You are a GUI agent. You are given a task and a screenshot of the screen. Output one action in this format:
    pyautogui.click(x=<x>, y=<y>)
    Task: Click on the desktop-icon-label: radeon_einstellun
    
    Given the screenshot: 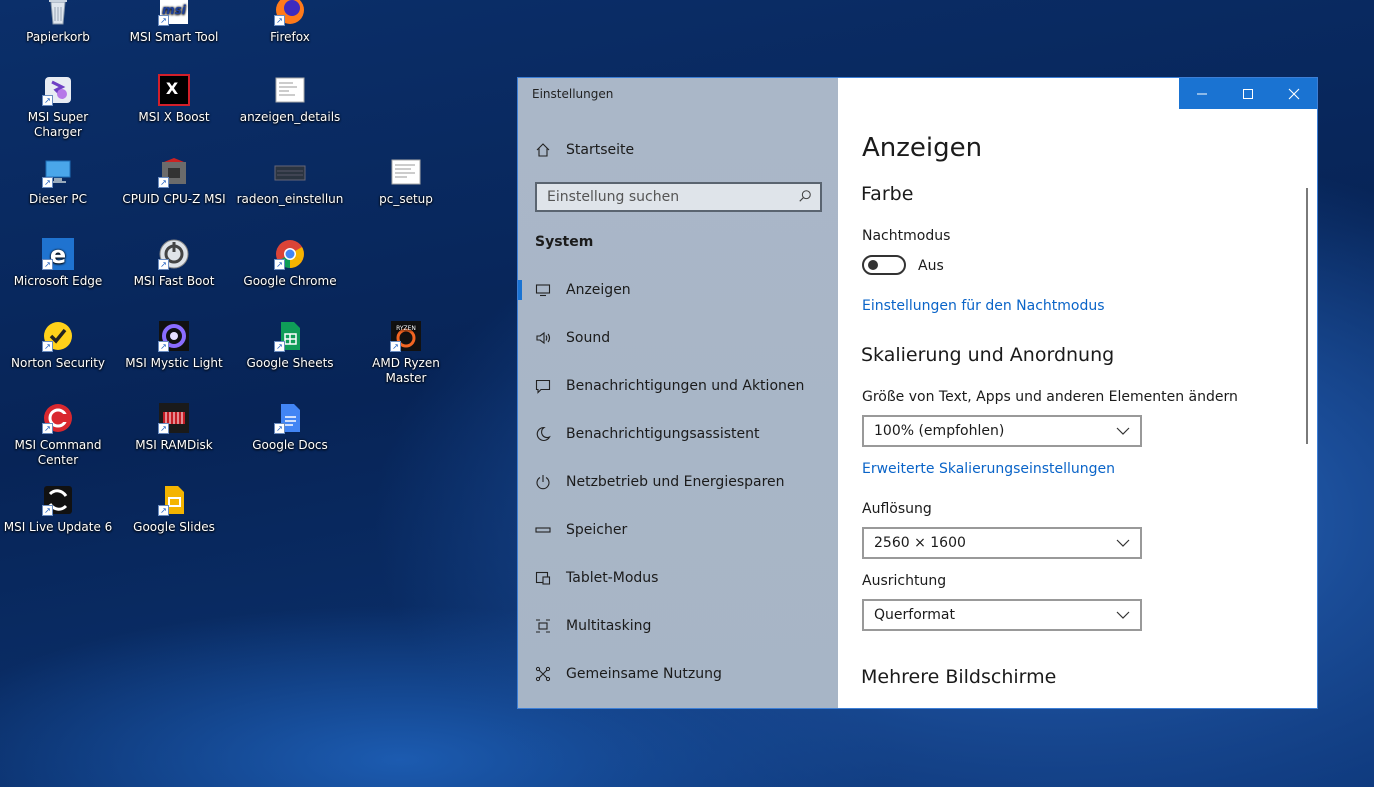 What is the action you would take?
    pyautogui.click(x=290, y=199)
    